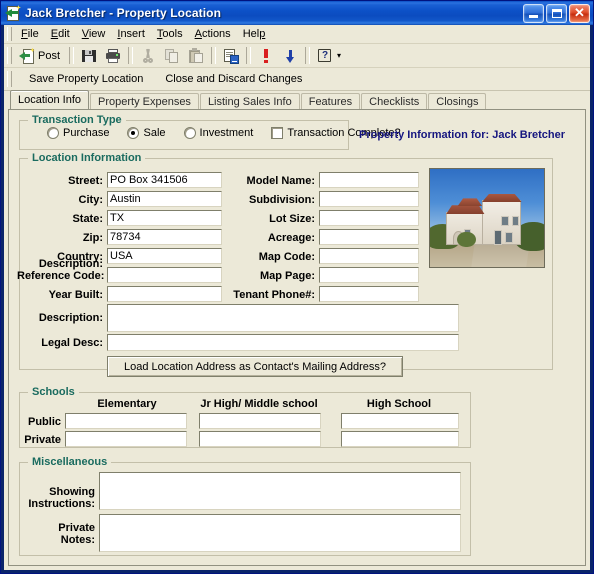  Describe the element at coordinates (87, 158) in the screenshot. I see `location-information-title: Location Information` at that location.